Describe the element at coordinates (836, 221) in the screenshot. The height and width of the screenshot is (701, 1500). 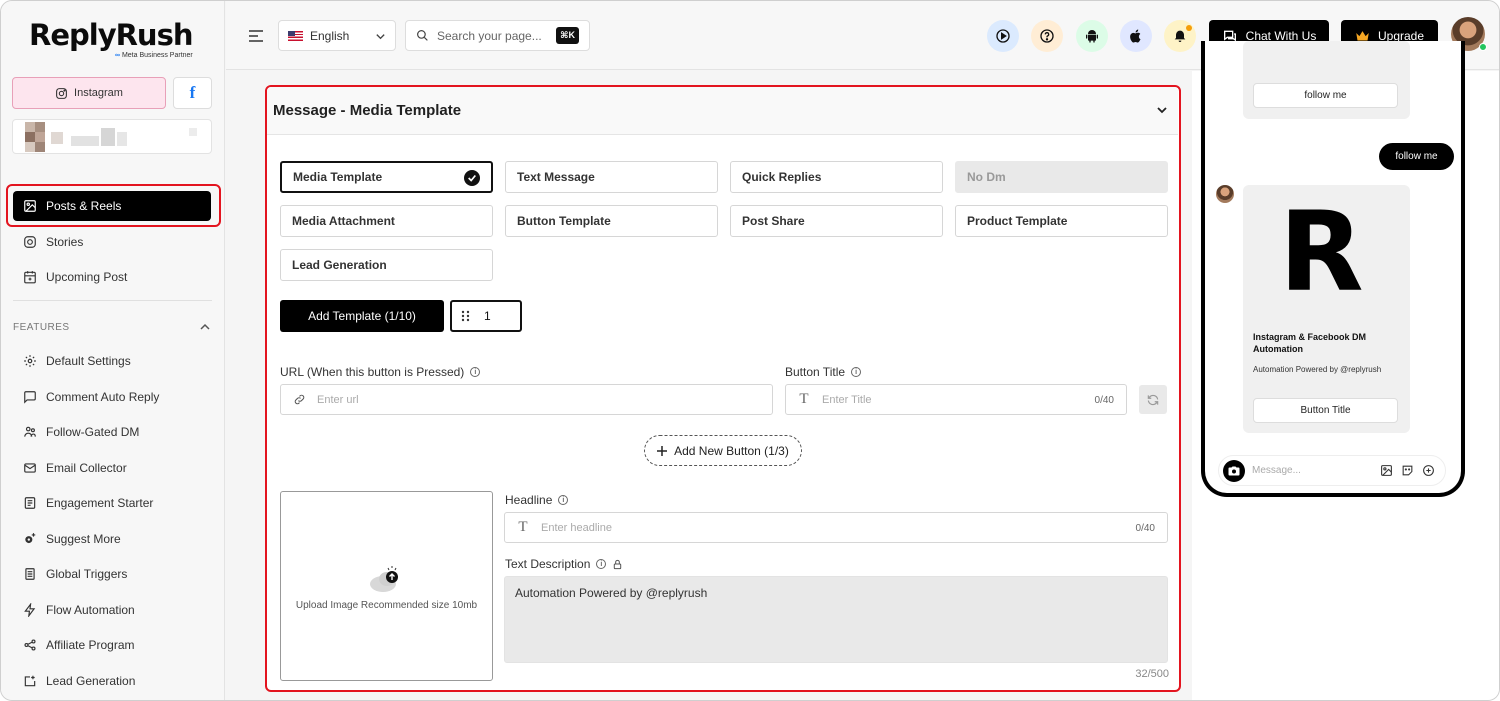
I see `option-post-share: Post Share` at that location.